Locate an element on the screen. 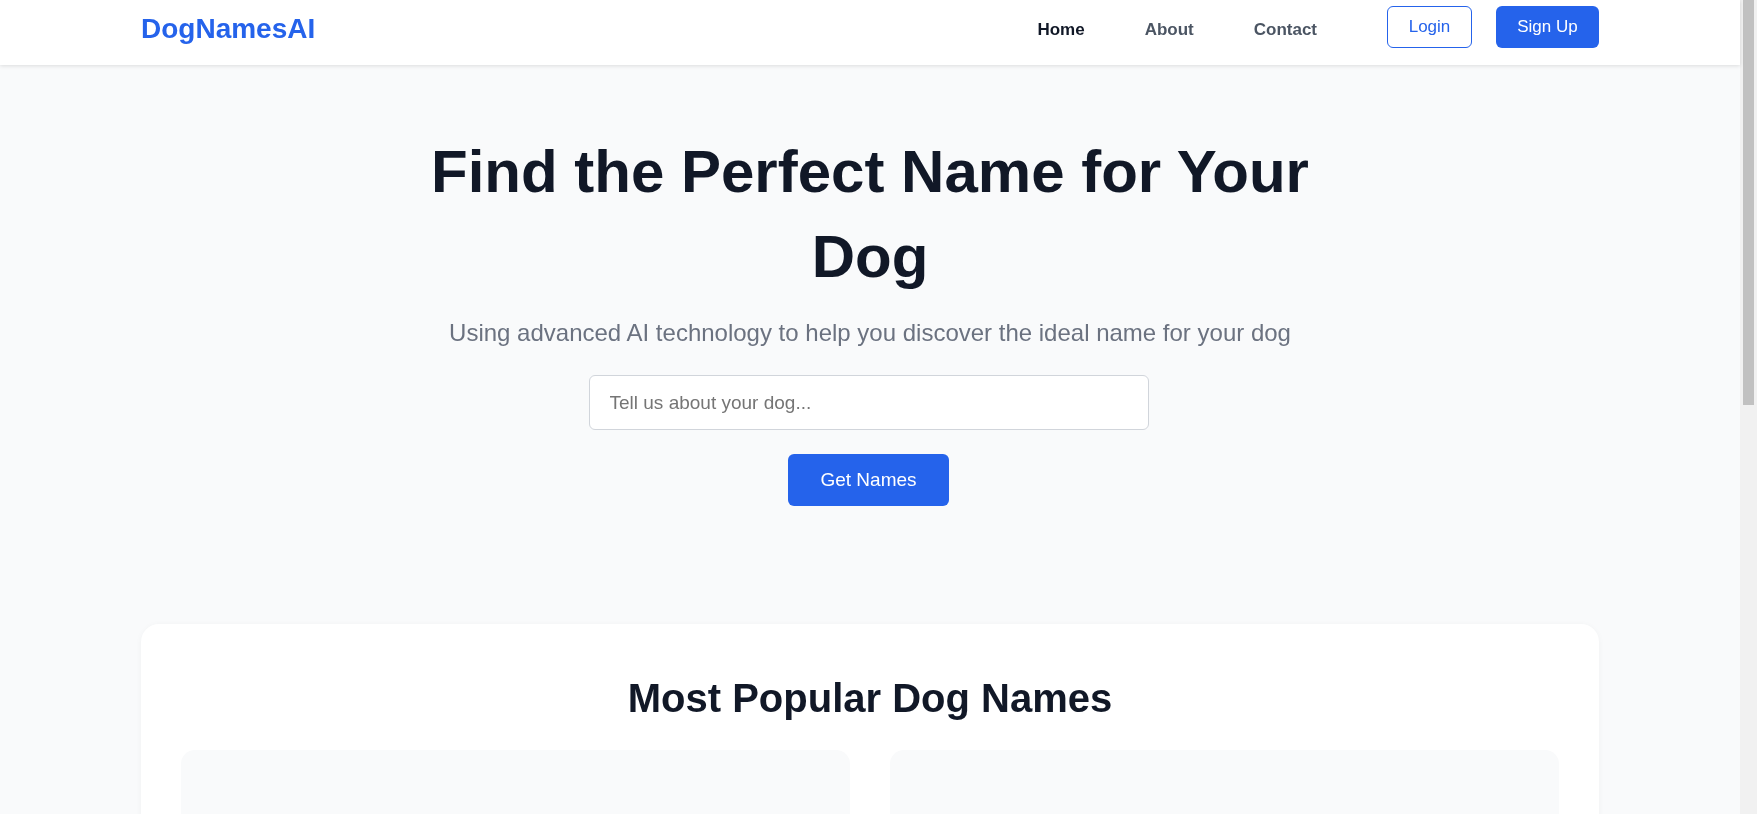 This screenshot has height=814, width=1757. nav-link: About is located at coordinates (1169, 29).